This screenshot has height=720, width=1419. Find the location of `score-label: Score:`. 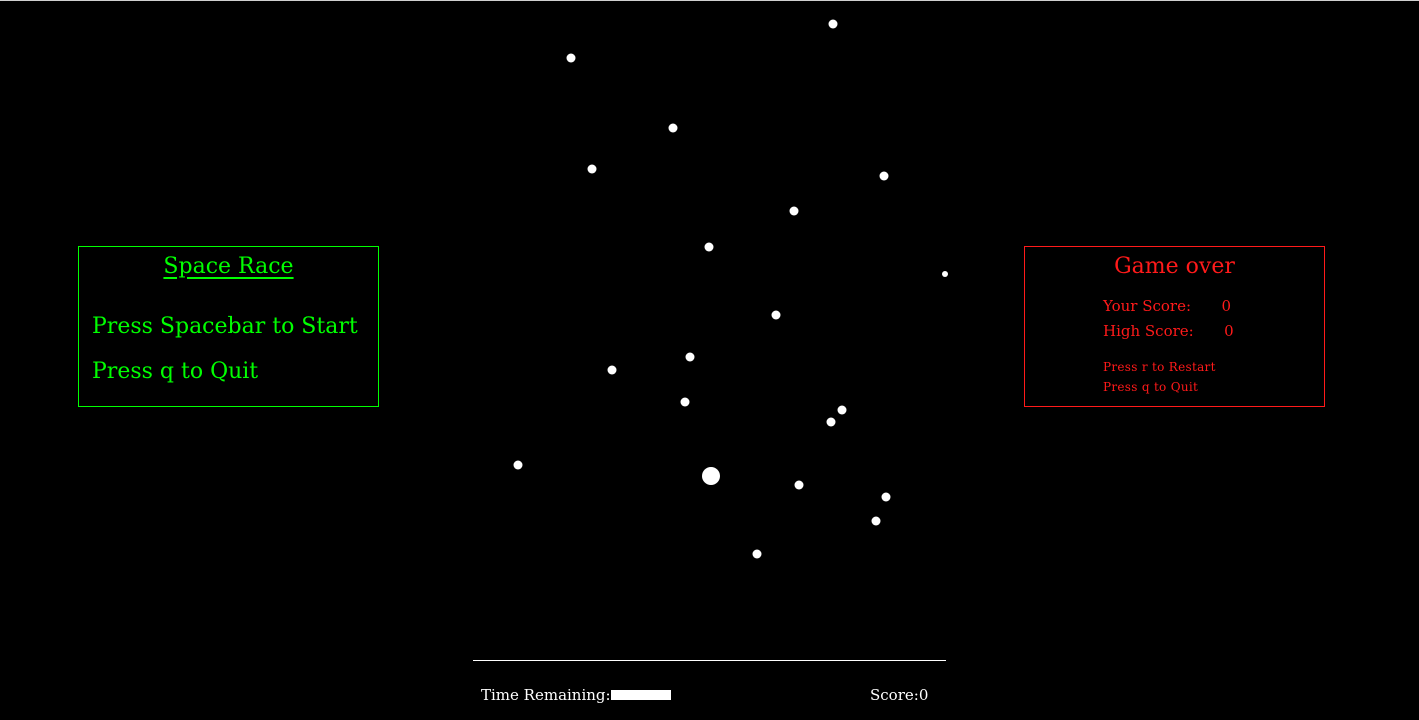

score-label: Score: is located at coordinates (894, 695).